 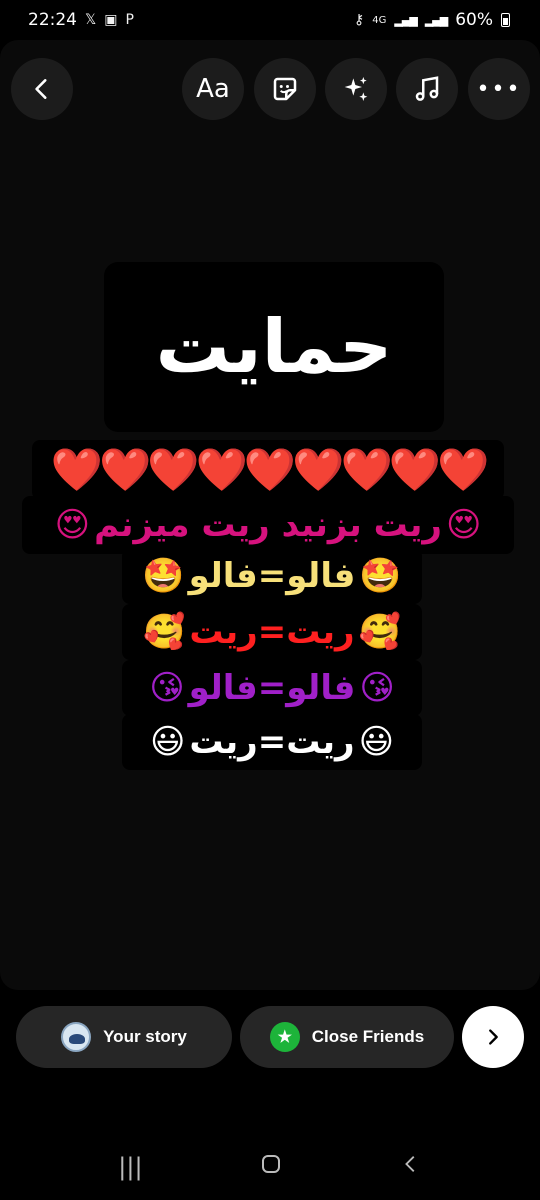 I want to click on text-line-5: 😘 فالو=فالو 😘, so click(x=272, y=688).